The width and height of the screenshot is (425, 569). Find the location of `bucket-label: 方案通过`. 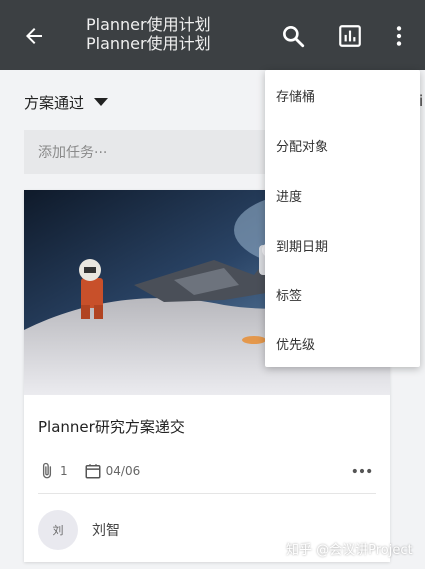

bucket-label: 方案通过 is located at coordinates (54, 102).